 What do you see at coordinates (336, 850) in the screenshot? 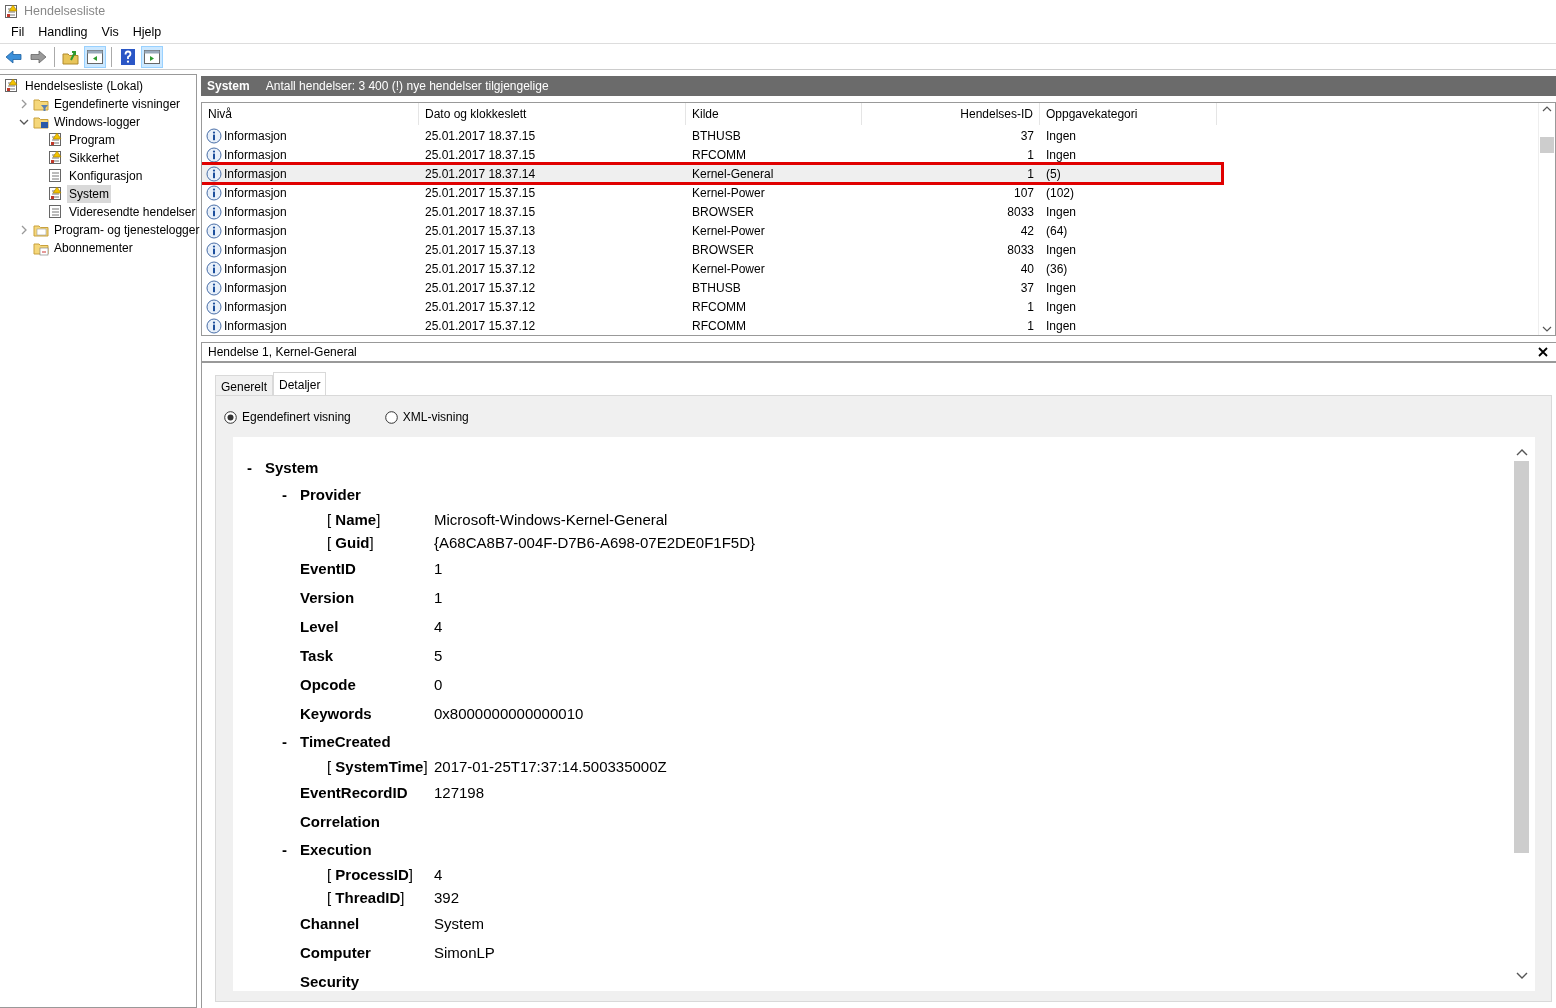
I see `section-label: Execution` at bounding box center [336, 850].